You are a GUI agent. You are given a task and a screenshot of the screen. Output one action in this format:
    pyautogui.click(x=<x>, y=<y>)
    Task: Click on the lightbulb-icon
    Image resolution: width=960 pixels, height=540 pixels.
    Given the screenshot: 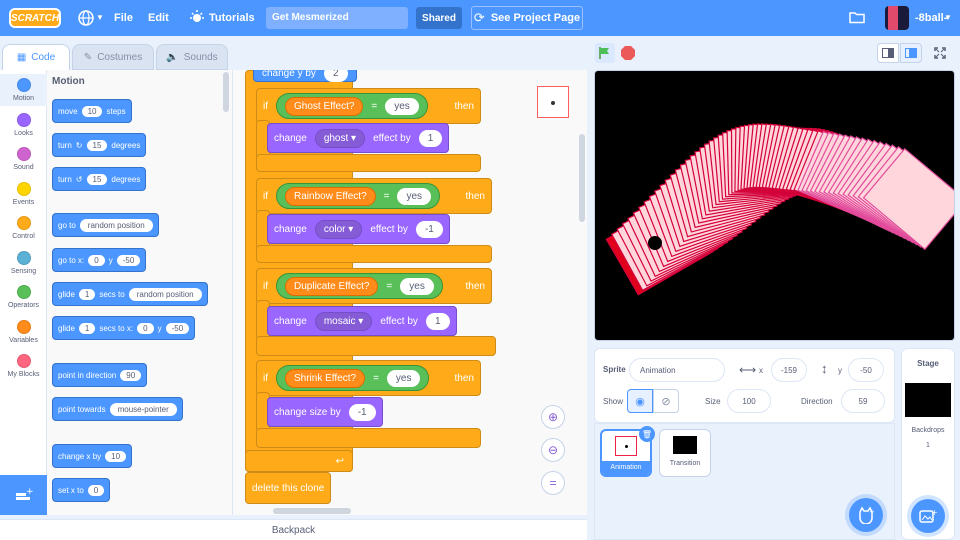 What is the action you would take?
    pyautogui.click(x=197, y=20)
    